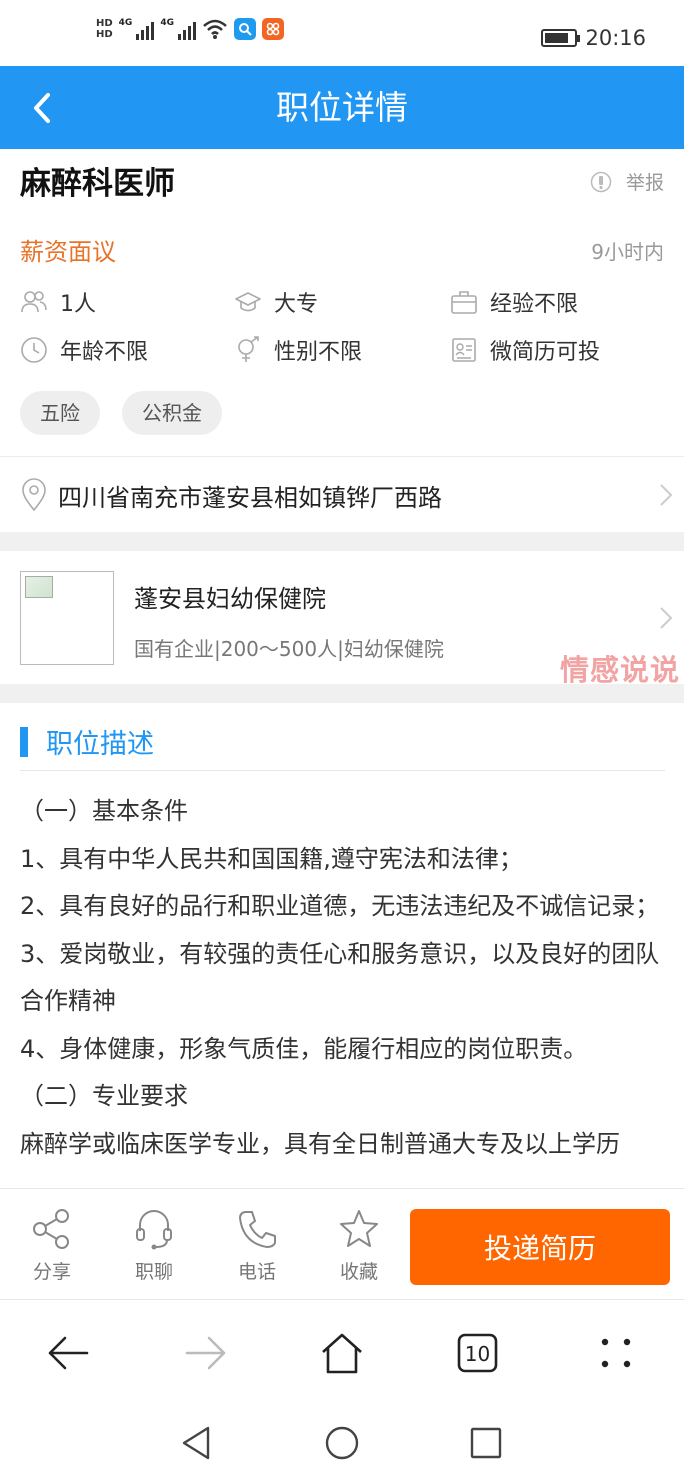  What do you see at coordinates (78, 304) in the screenshot?
I see `attr-text: 1人` at bounding box center [78, 304].